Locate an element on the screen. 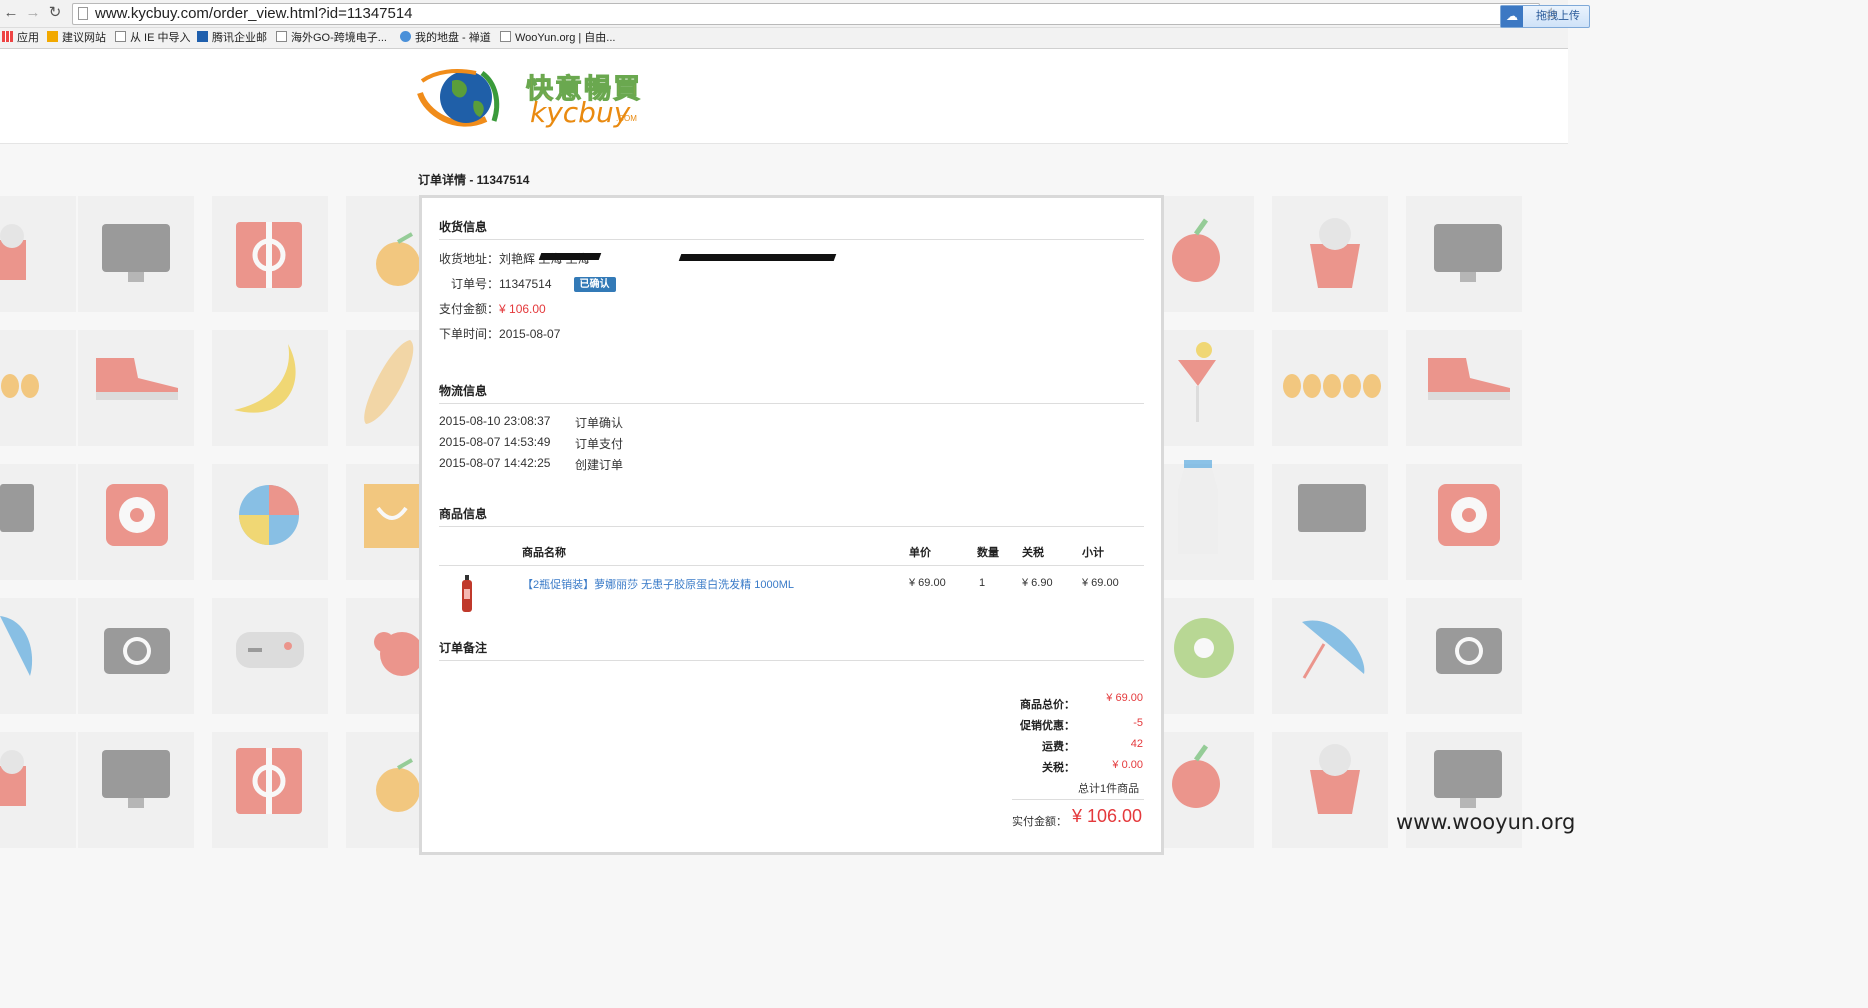 This screenshot has height=1008, width=1868. col-header-qty: 数量 is located at coordinates (988, 553).